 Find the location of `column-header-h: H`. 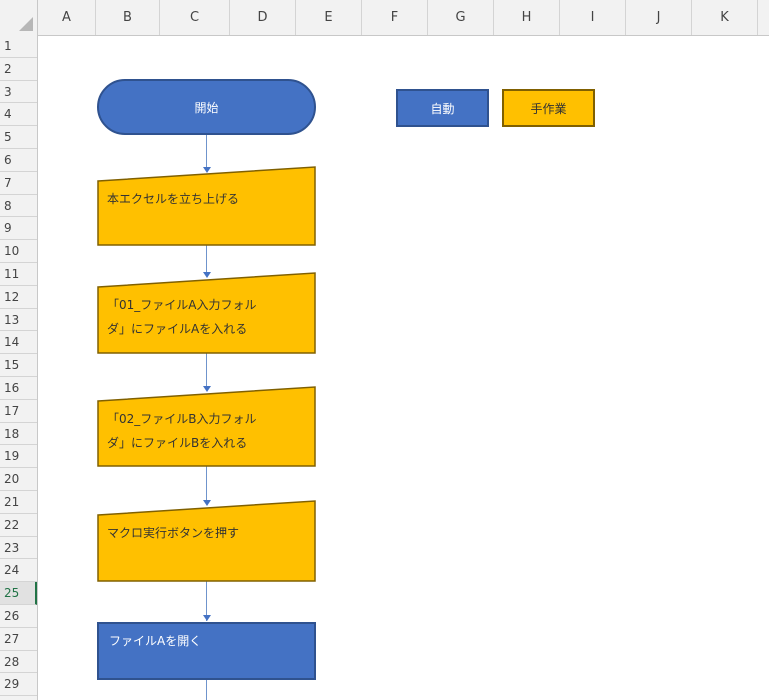

column-header-h: H is located at coordinates (527, 17).